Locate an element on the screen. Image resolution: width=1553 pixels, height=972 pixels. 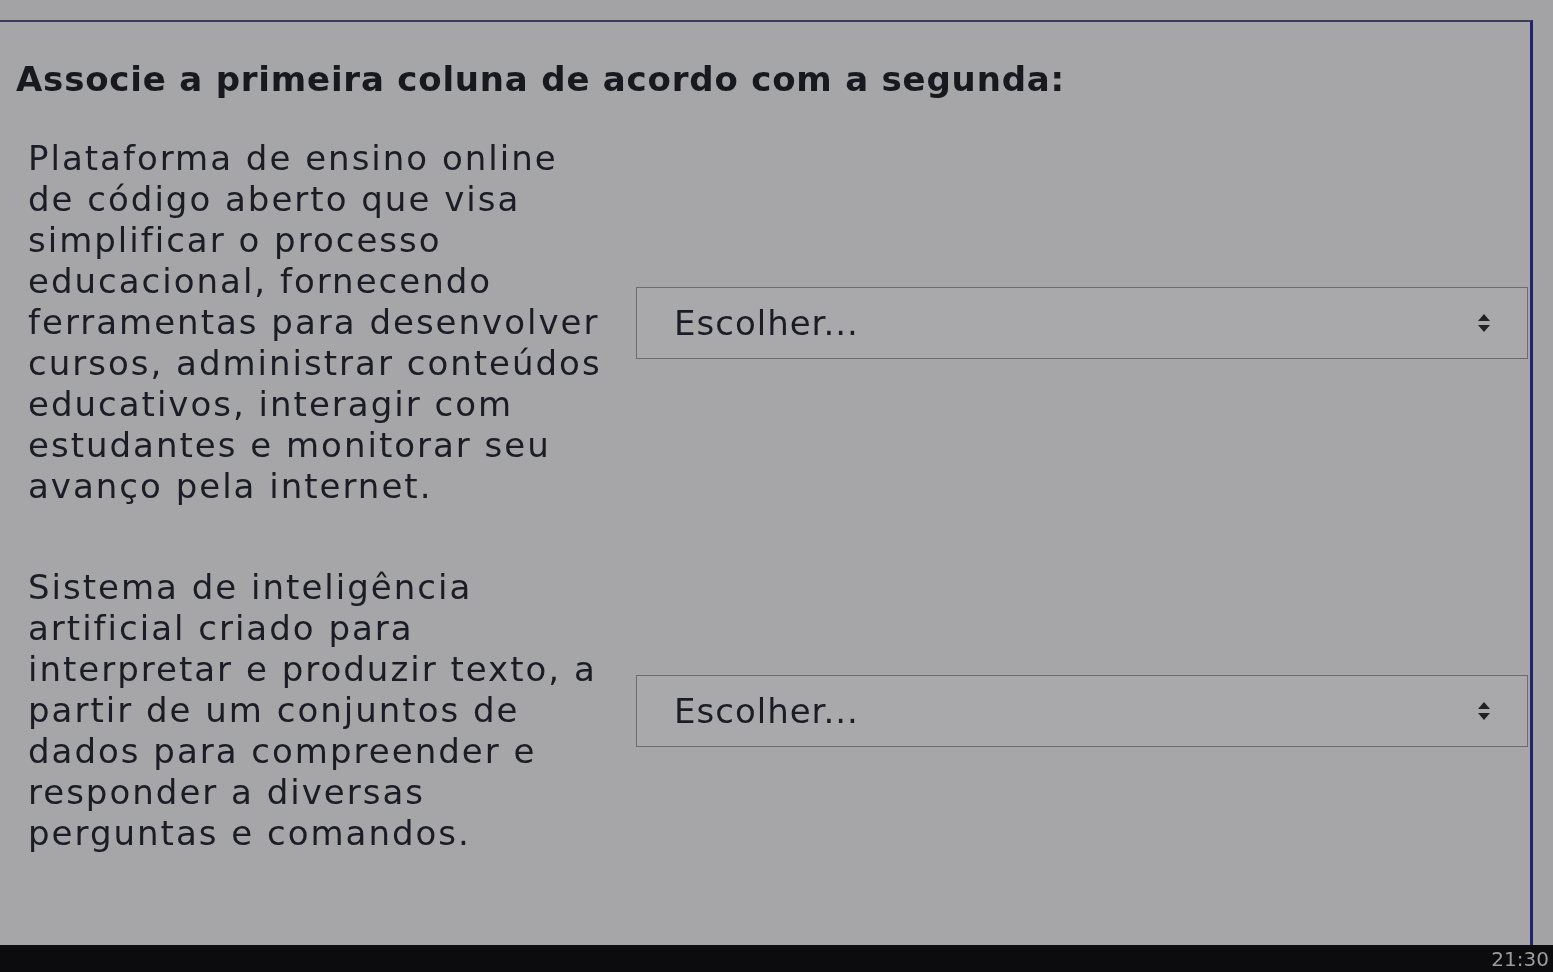
clock-text: 21:30 is located at coordinates (1520, 958).